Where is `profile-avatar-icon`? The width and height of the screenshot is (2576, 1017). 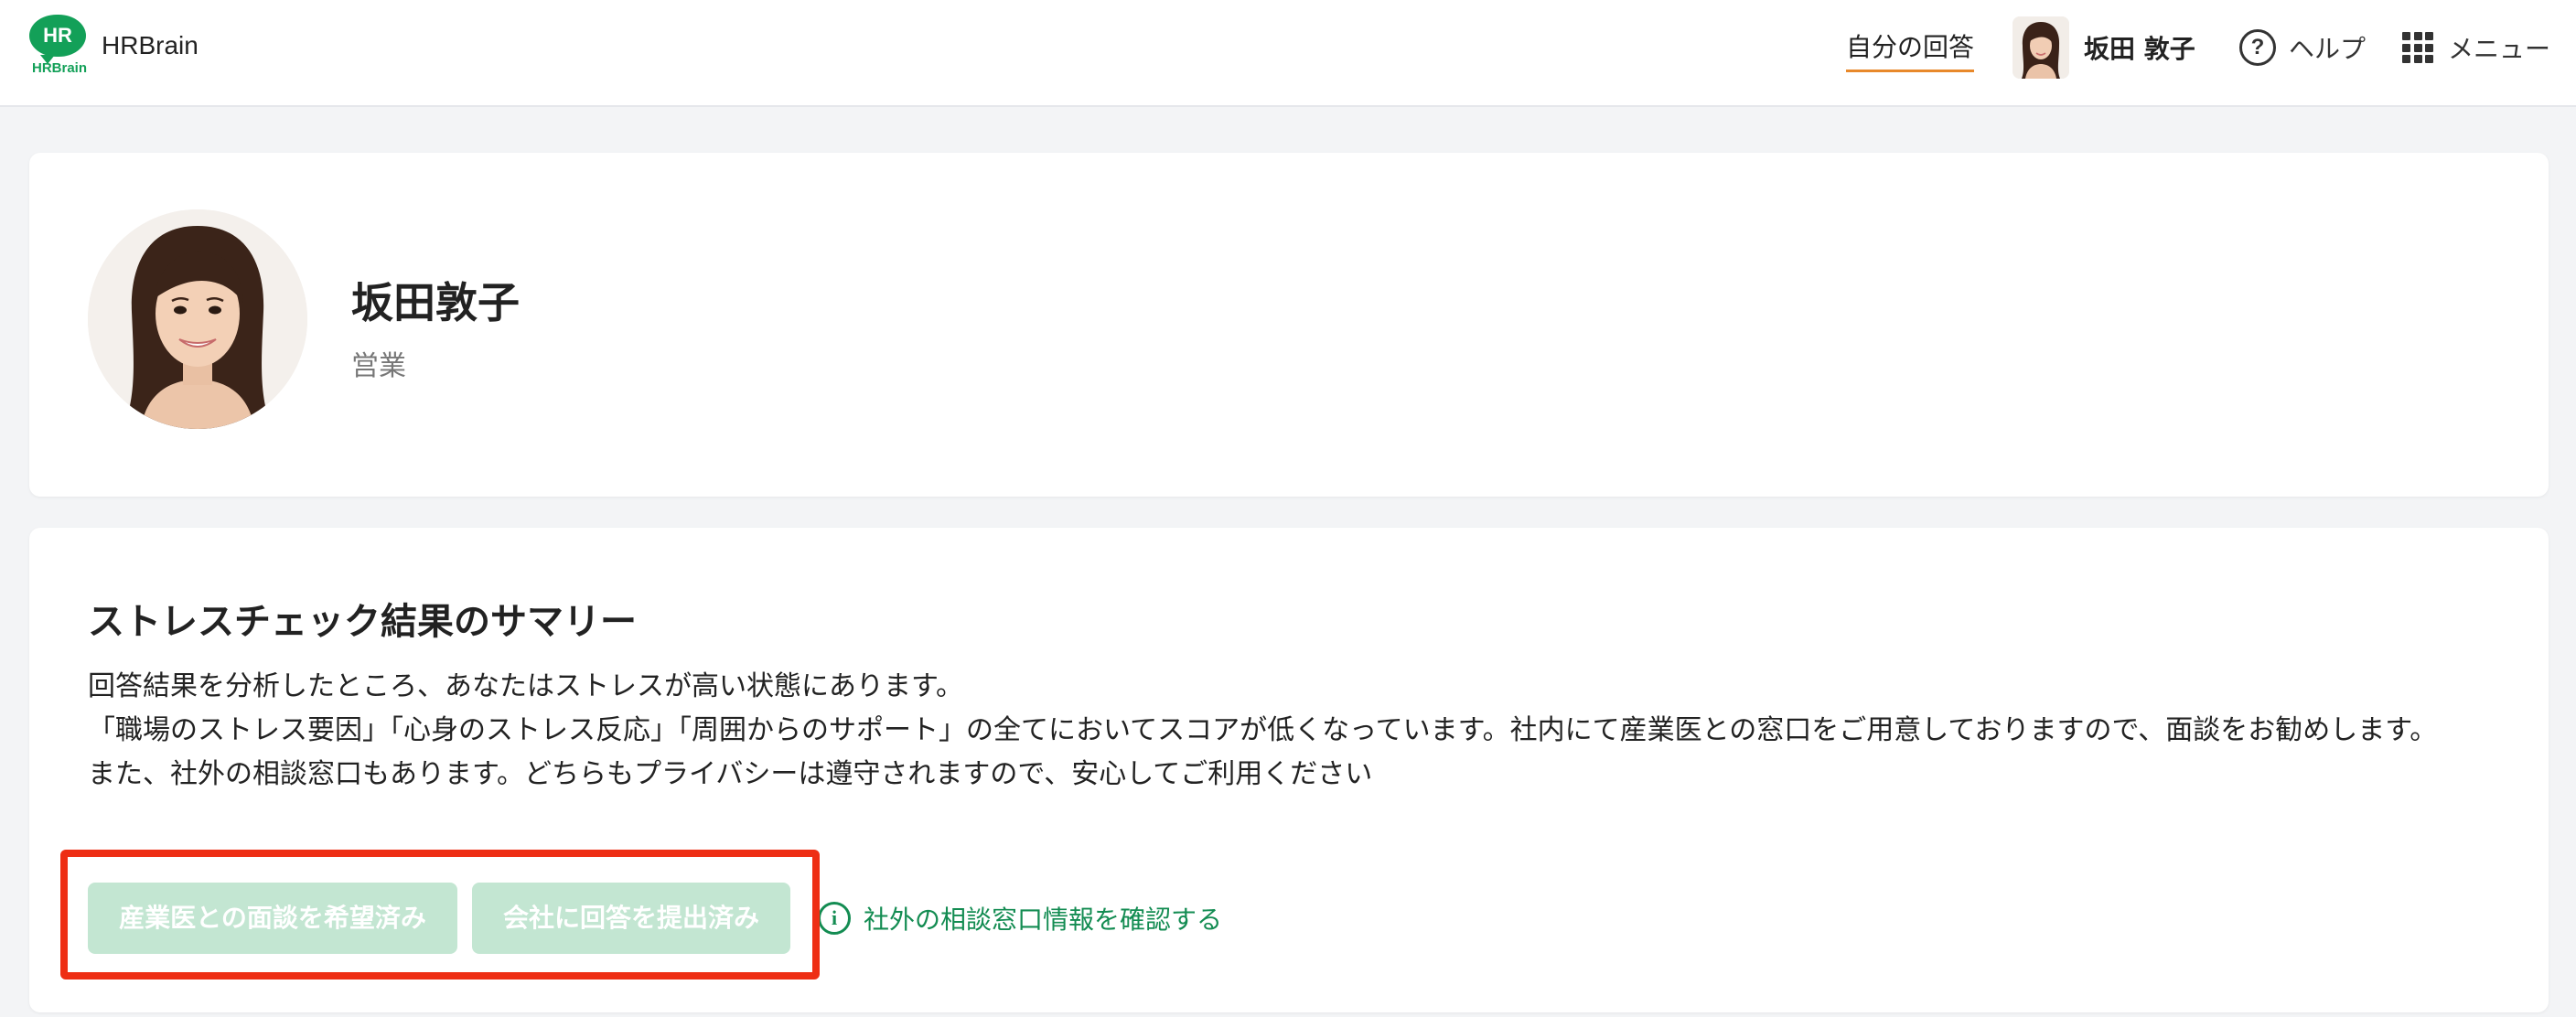
profile-avatar-icon is located at coordinates (197, 319).